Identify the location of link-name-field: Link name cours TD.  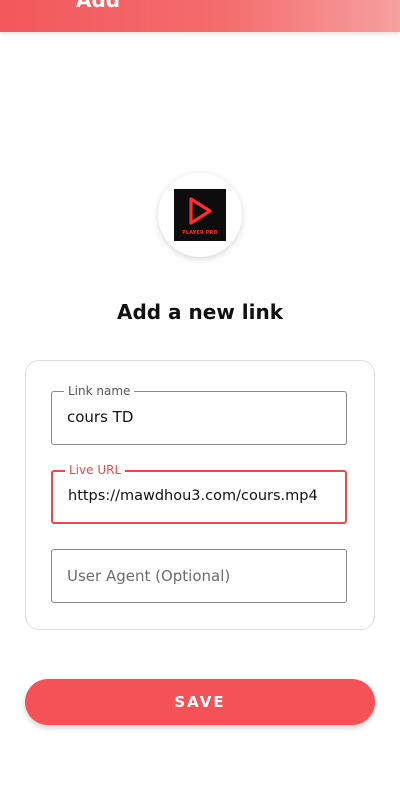
(199, 414).